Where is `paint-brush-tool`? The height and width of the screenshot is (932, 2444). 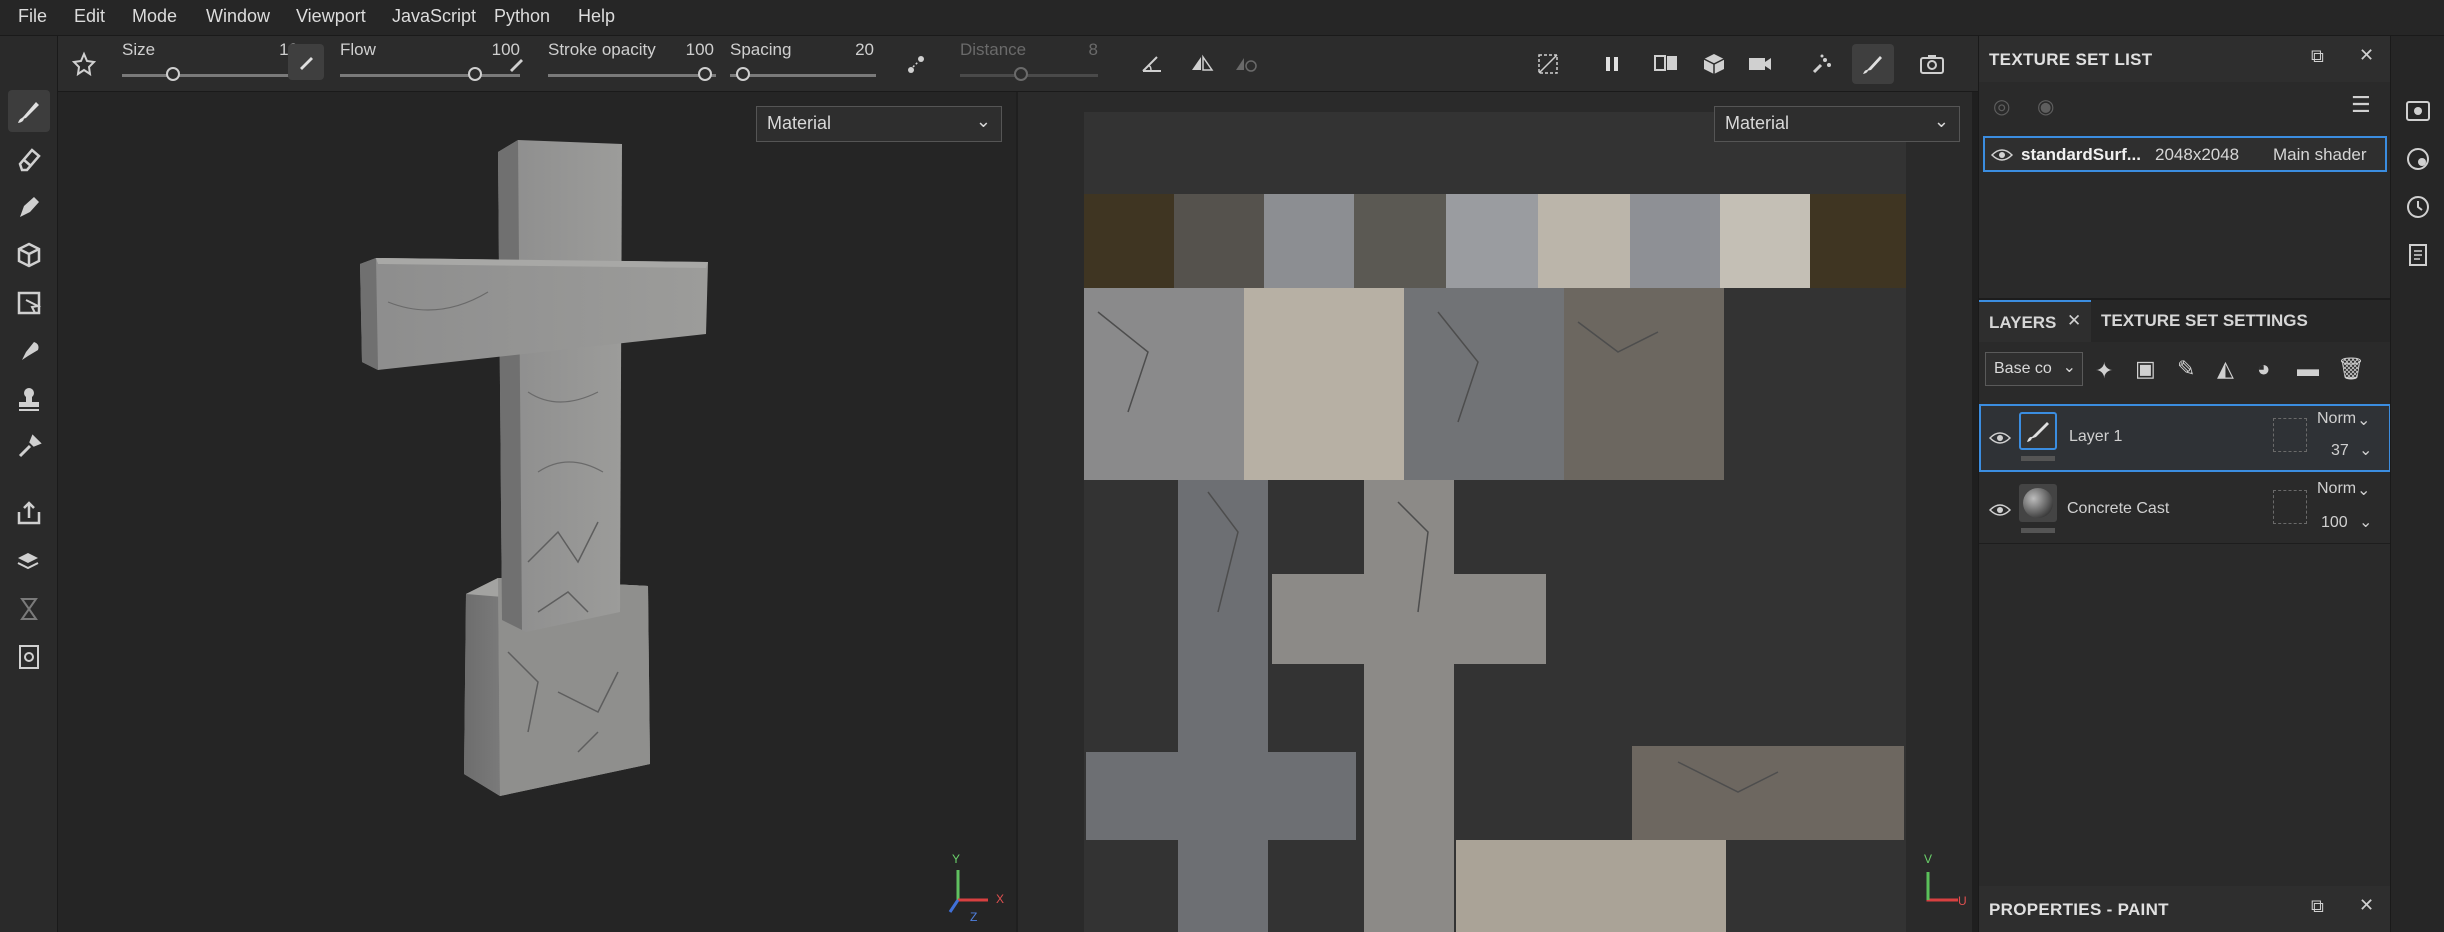
paint-brush-tool is located at coordinates (29, 111).